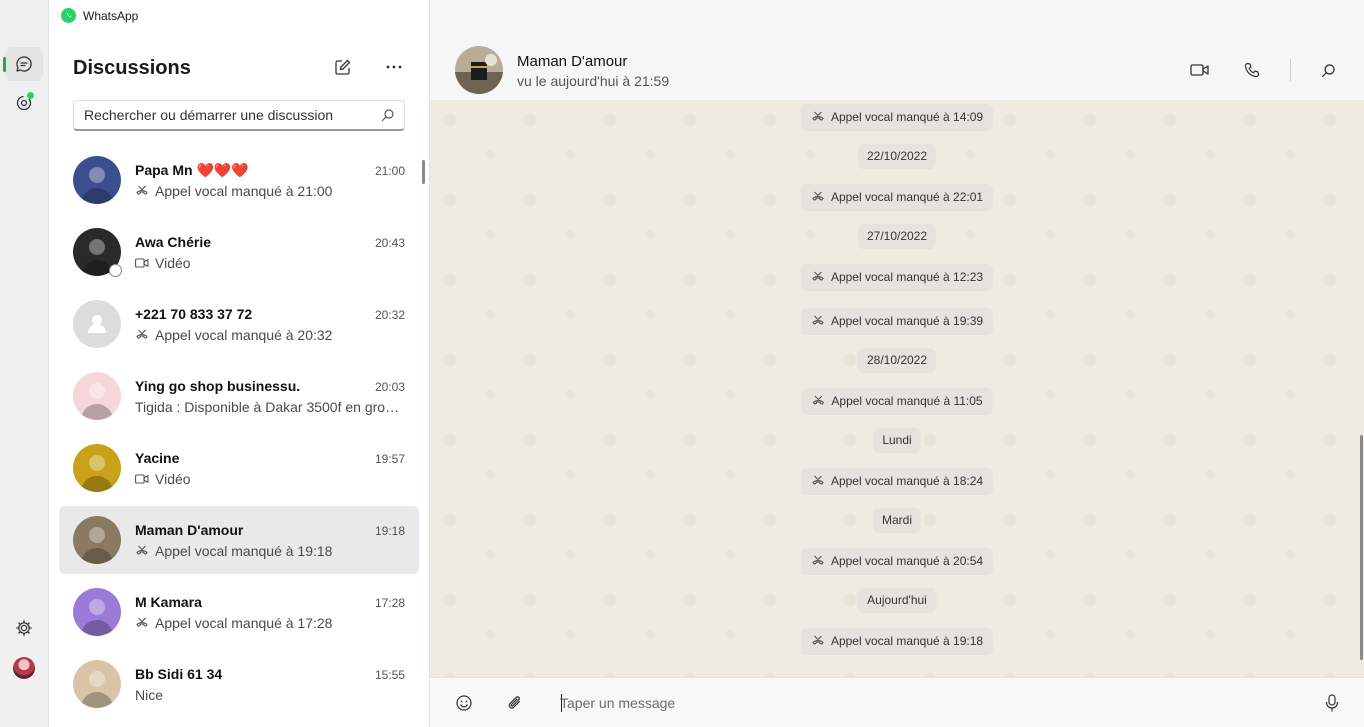 The image size is (1364, 727). Describe the element at coordinates (157, 458) in the screenshot. I see `chat-name: Yacine` at that location.